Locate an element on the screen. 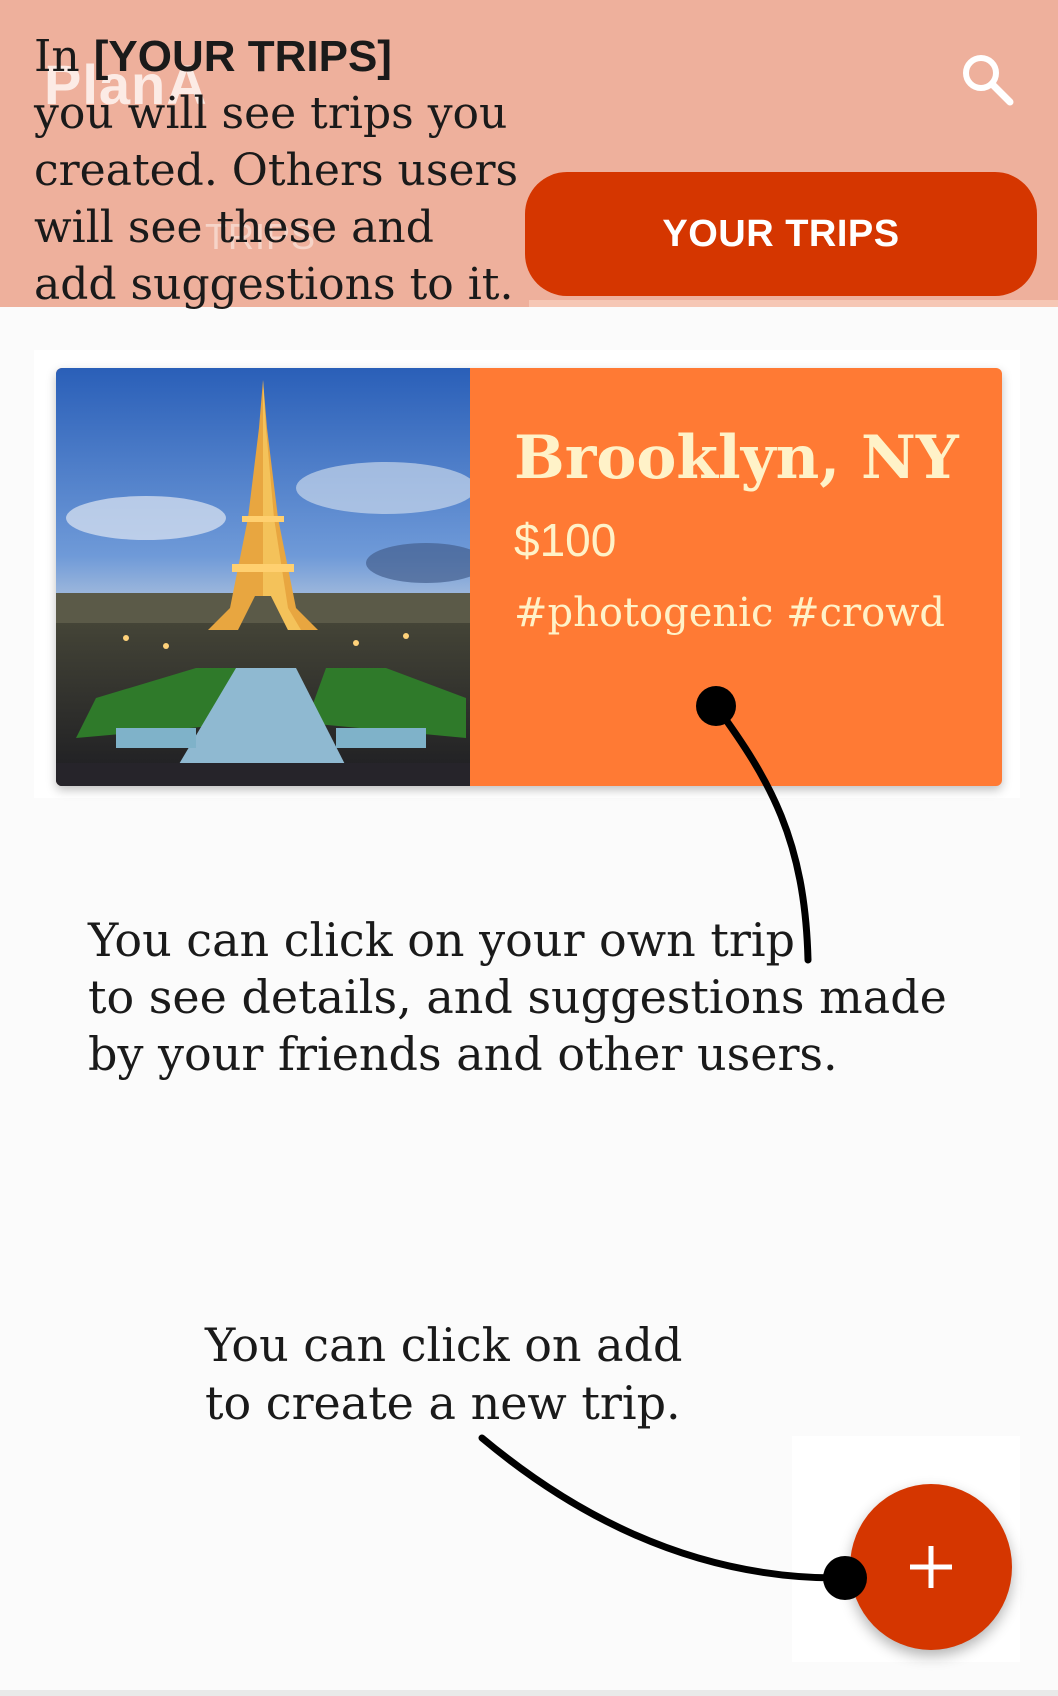  tab-your-trips: YOUR TRIPS is located at coordinates (781, 234).